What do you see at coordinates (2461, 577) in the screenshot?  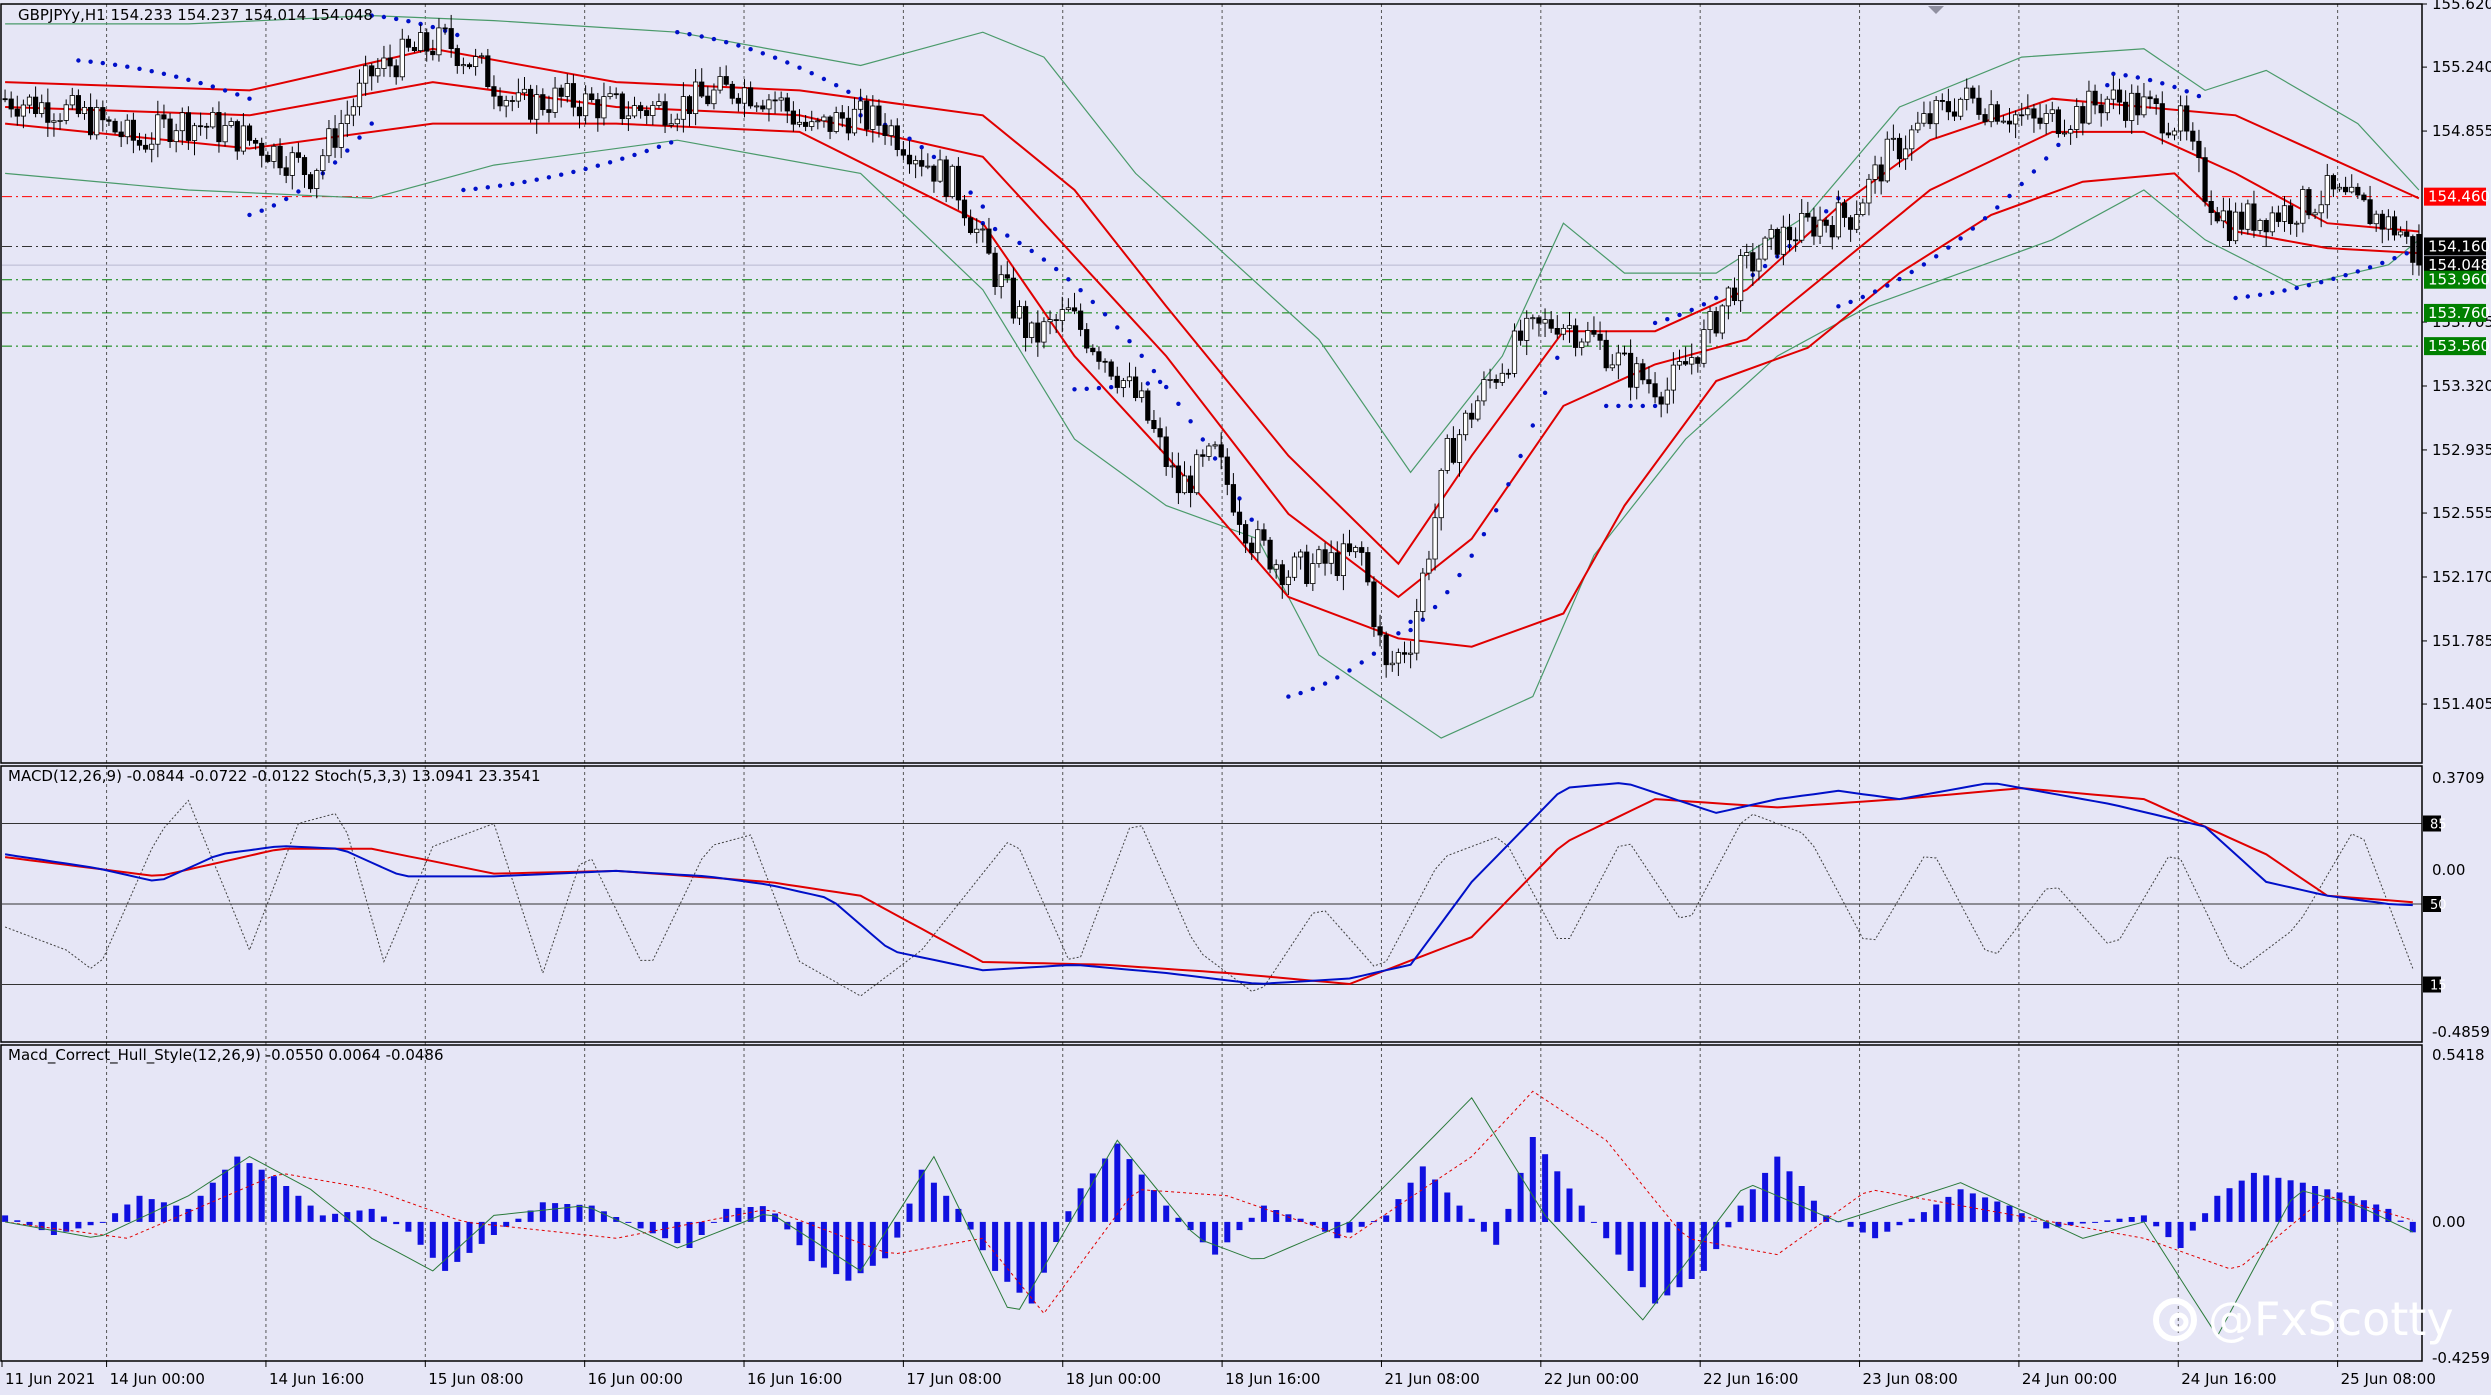 I see `price-tick-label: 152.170` at bounding box center [2461, 577].